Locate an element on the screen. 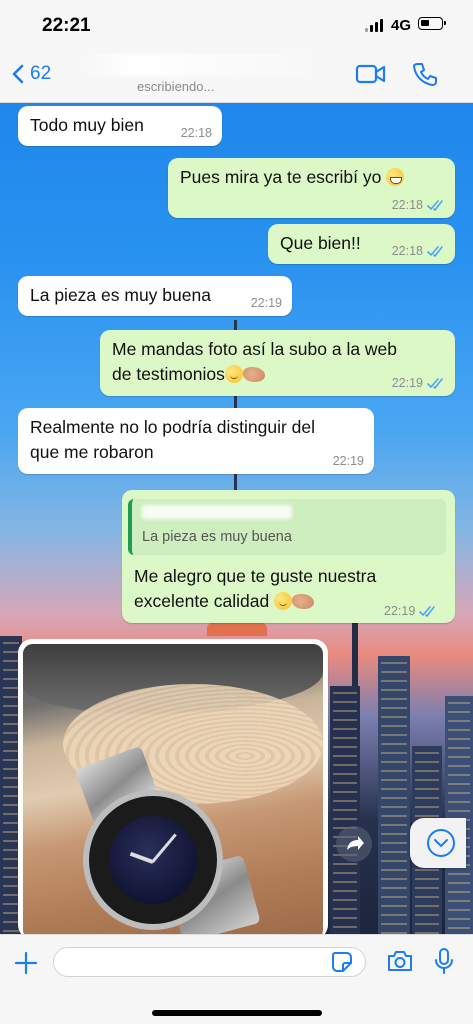 The image size is (473, 1024). watch-case is located at coordinates (153, 860).